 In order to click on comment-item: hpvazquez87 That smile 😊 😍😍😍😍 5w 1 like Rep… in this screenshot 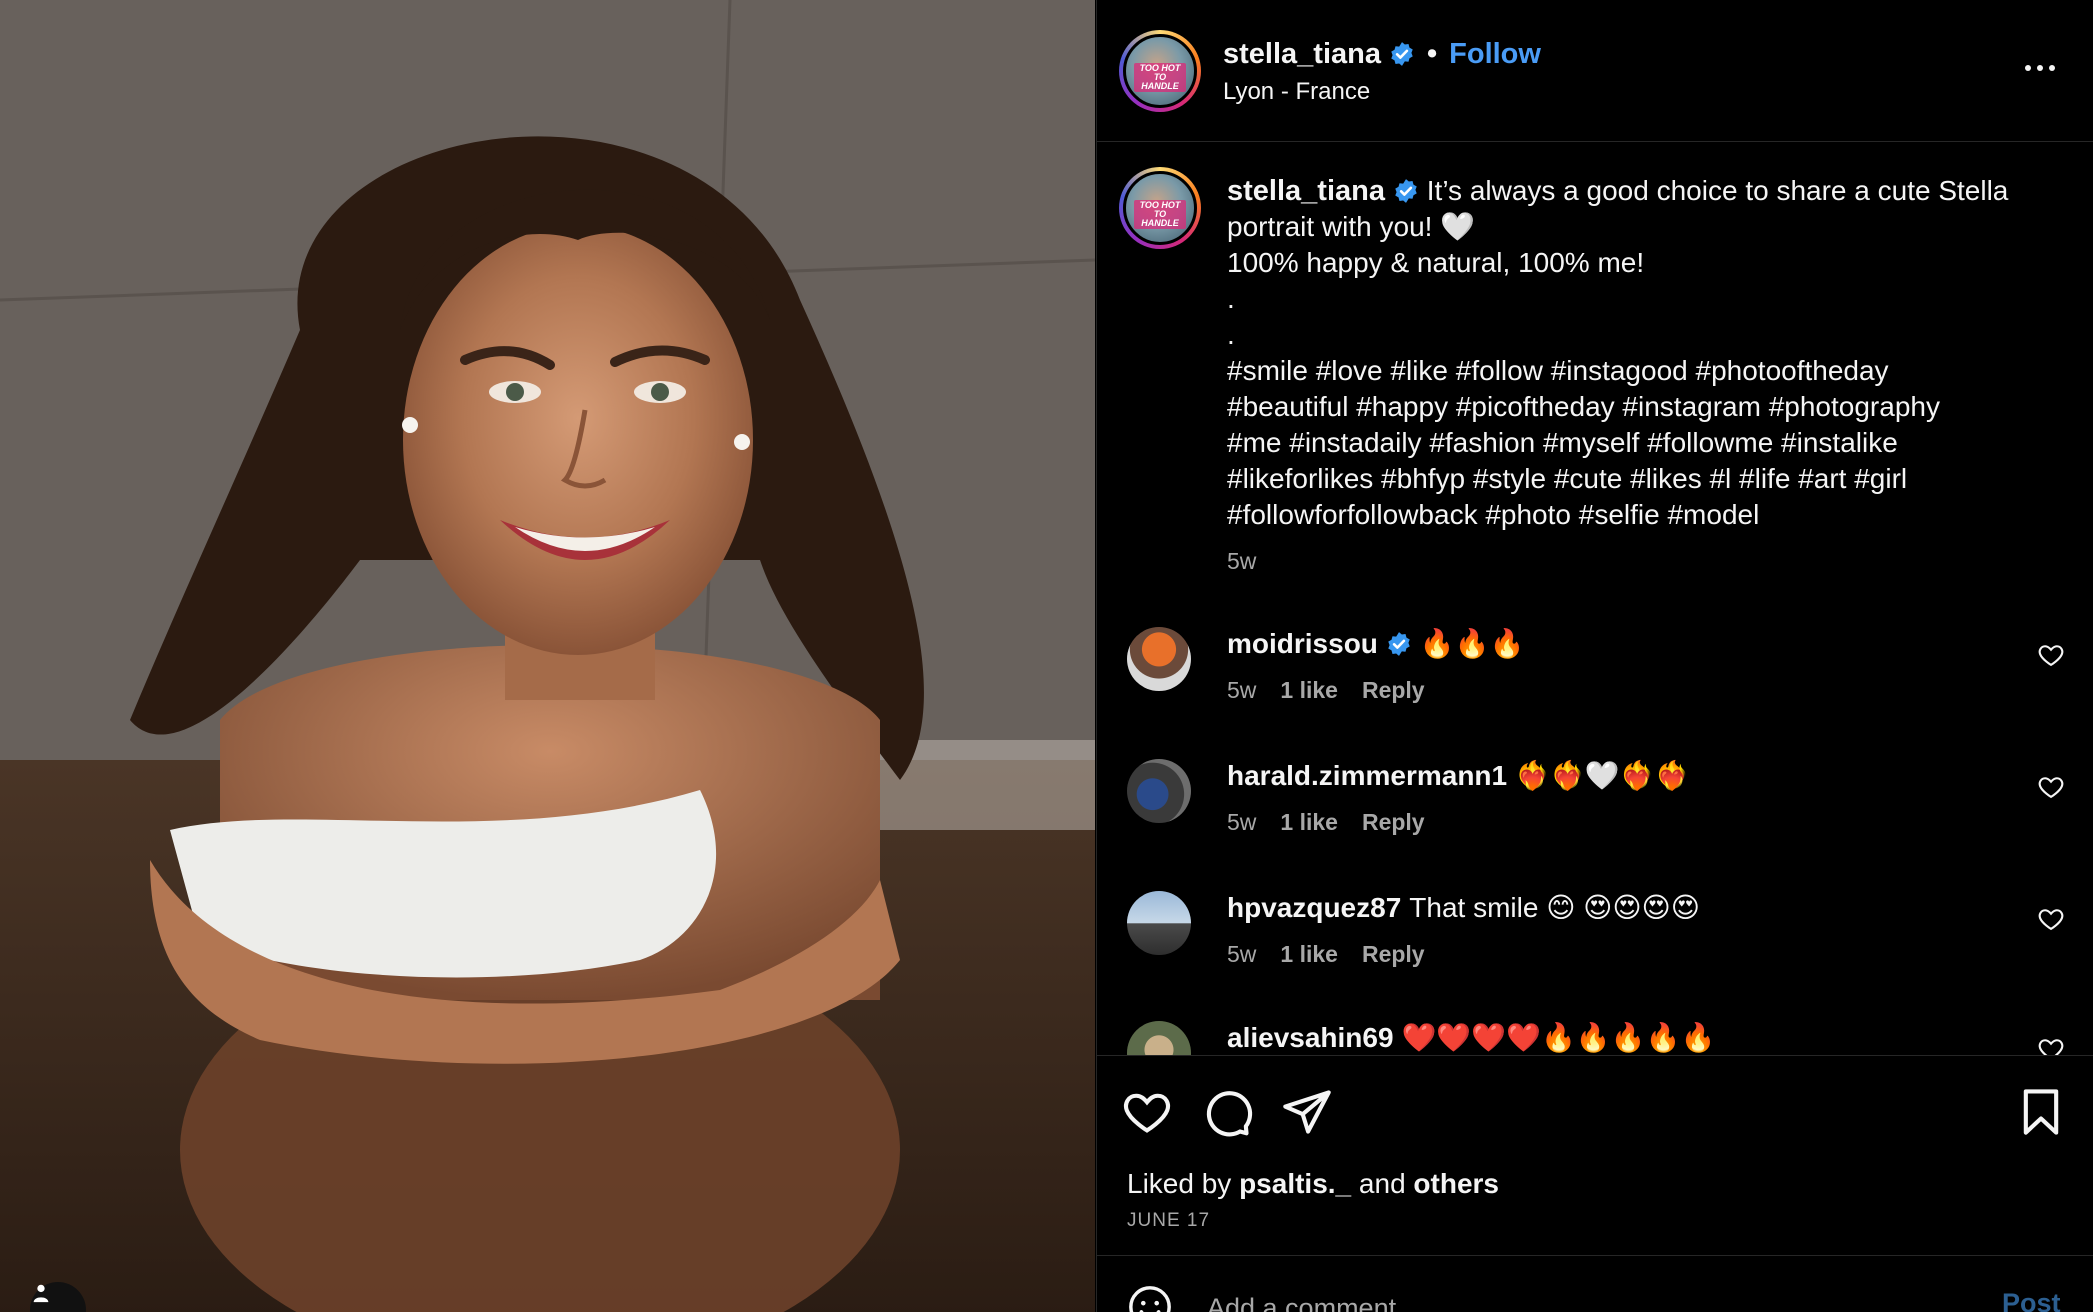, I will do `click(1595, 951)`.